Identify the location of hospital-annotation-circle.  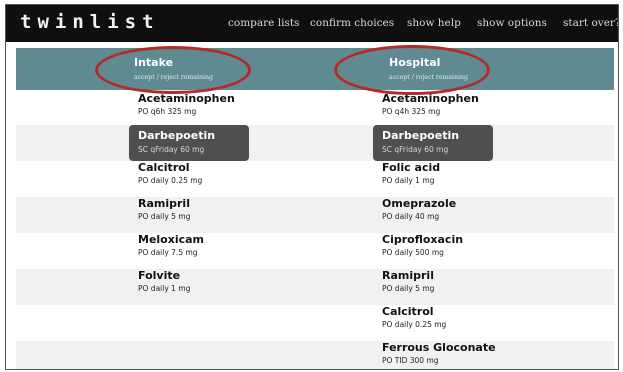
(412, 70).